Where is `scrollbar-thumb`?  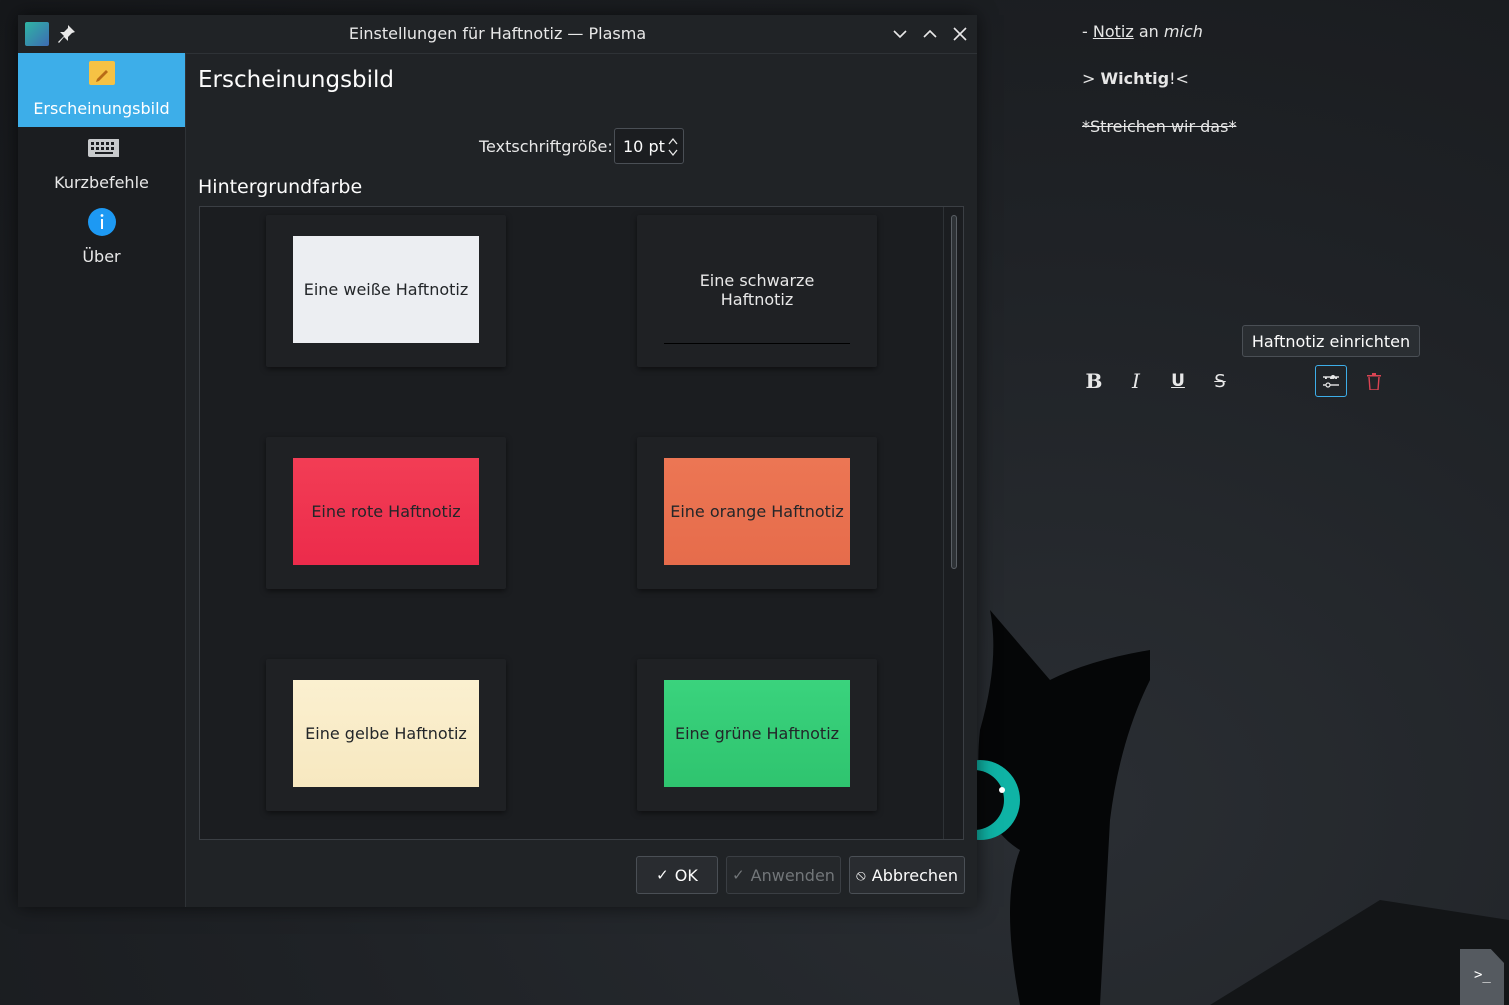
scrollbar-thumb is located at coordinates (954, 392).